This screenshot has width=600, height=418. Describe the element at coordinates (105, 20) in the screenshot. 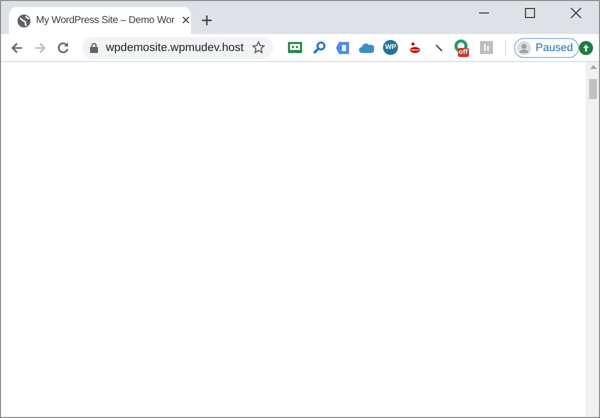

I see `tab-title: My WordPress Site – Demo Wor` at that location.